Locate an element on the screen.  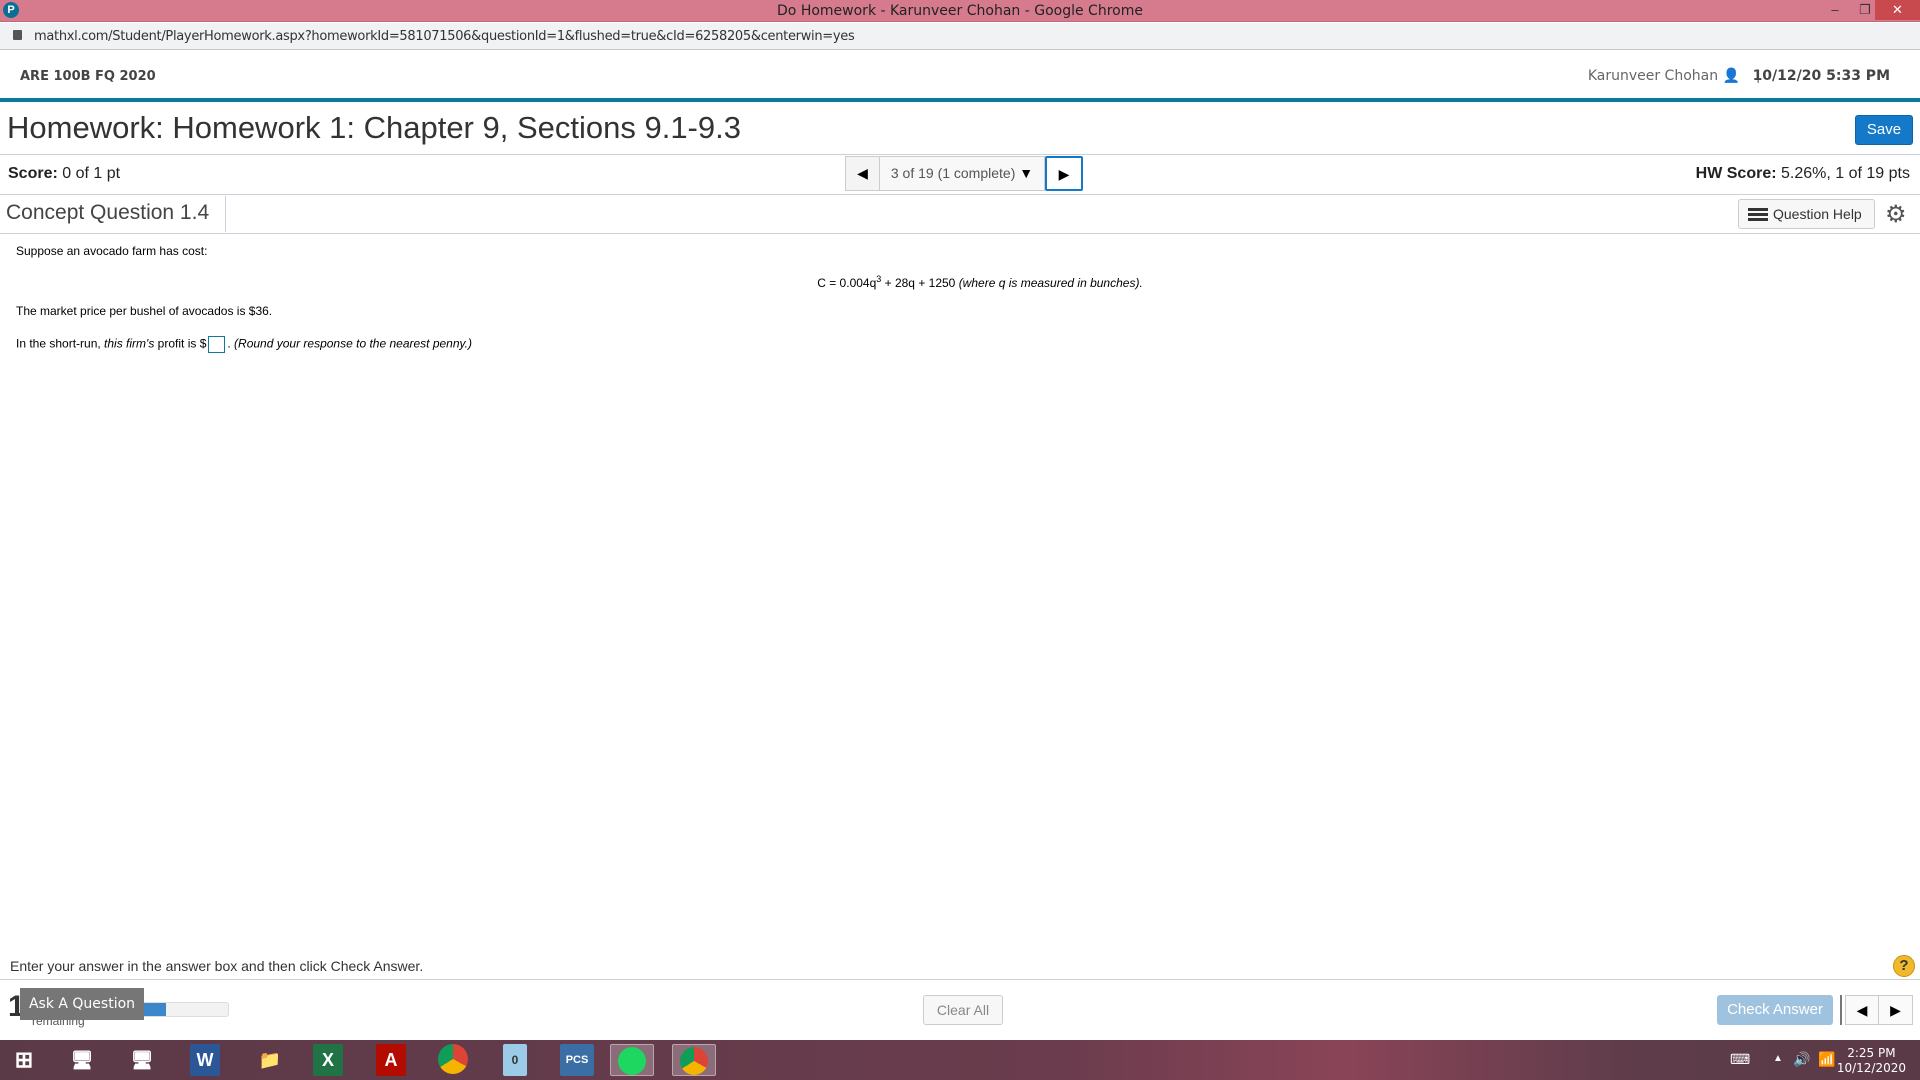
score-label: Score: is located at coordinates (33, 173).